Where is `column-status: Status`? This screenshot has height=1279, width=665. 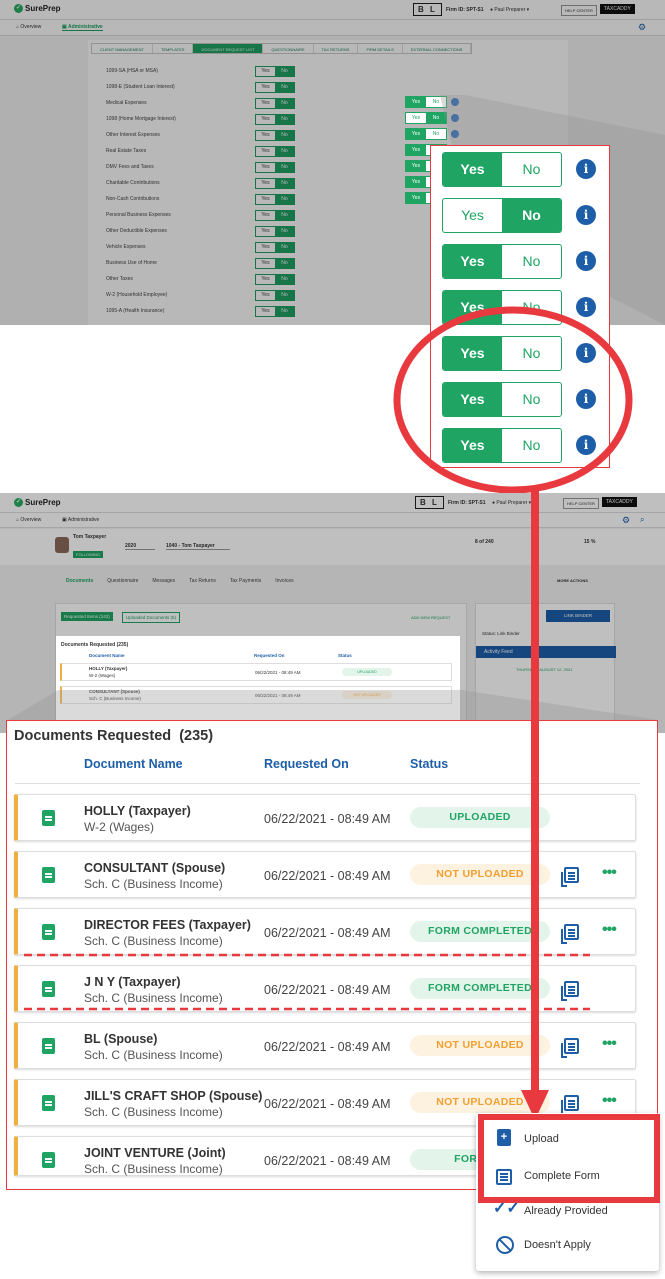 column-status: Status is located at coordinates (429, 764).